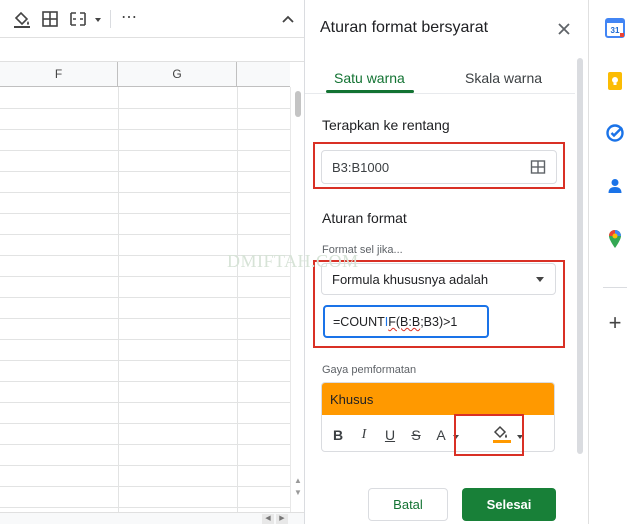 This screenshot has width=640, height=524. Describe the element at coordinates (489, 435) in the screenshot. I see `highlight-fill-color` at that location.